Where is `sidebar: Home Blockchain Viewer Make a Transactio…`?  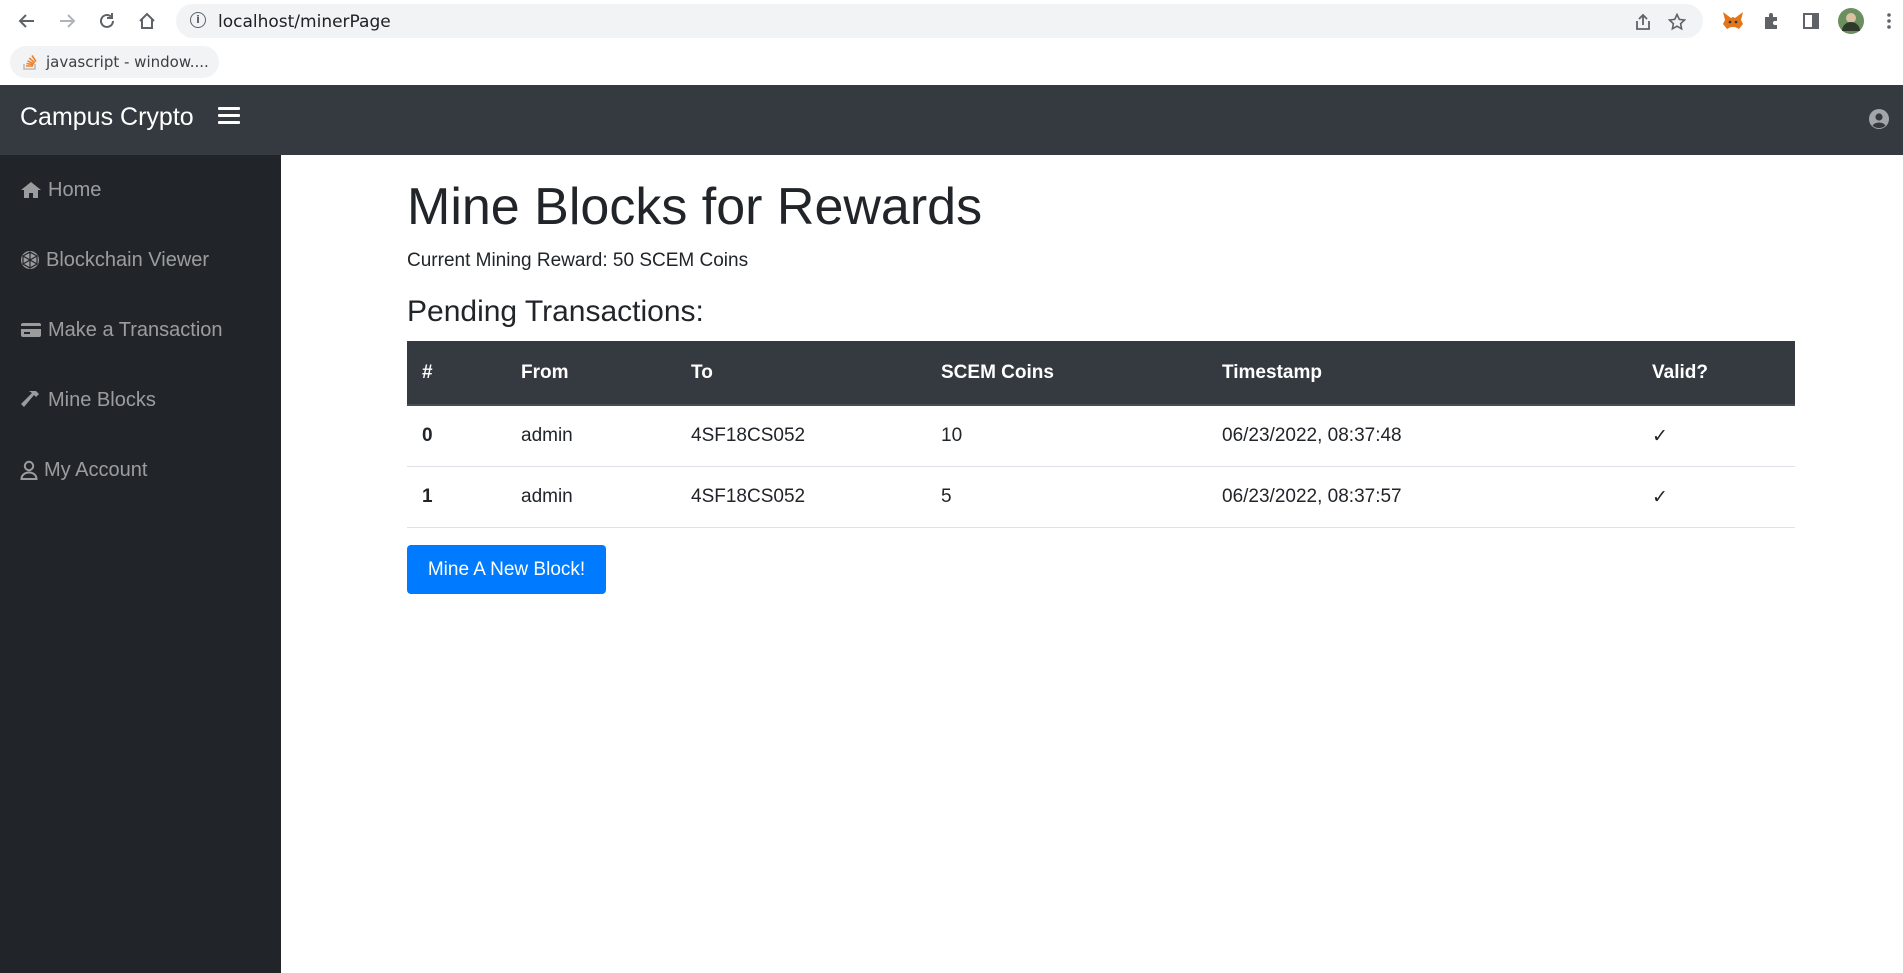
sidebar: Home Blockchain Viewer Make a Transactio… is located at coordinates (140, 564).